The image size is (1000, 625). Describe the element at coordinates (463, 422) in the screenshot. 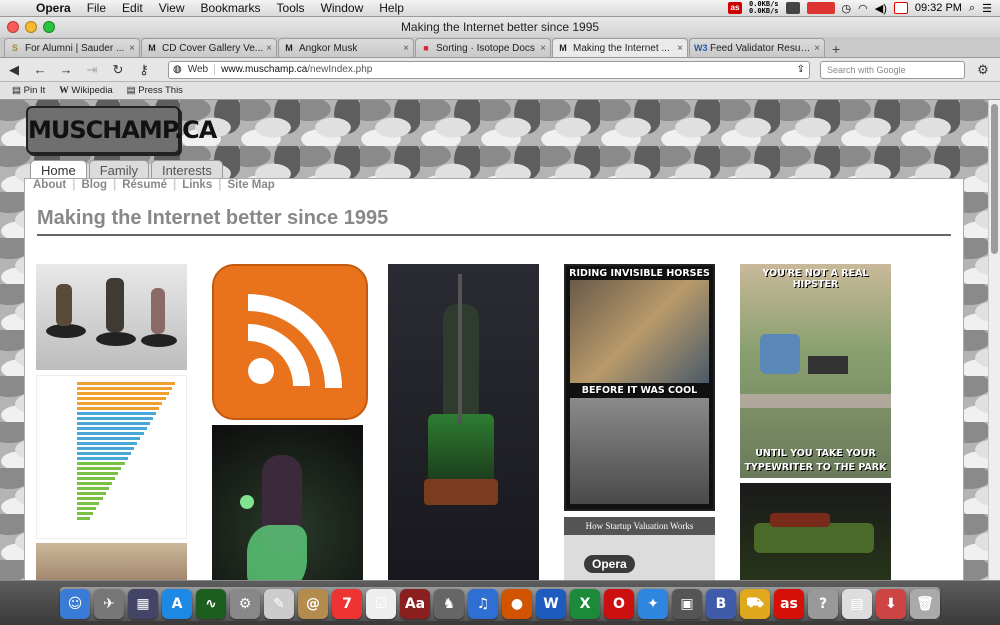

I see `lich-miniature-photo` at that location.